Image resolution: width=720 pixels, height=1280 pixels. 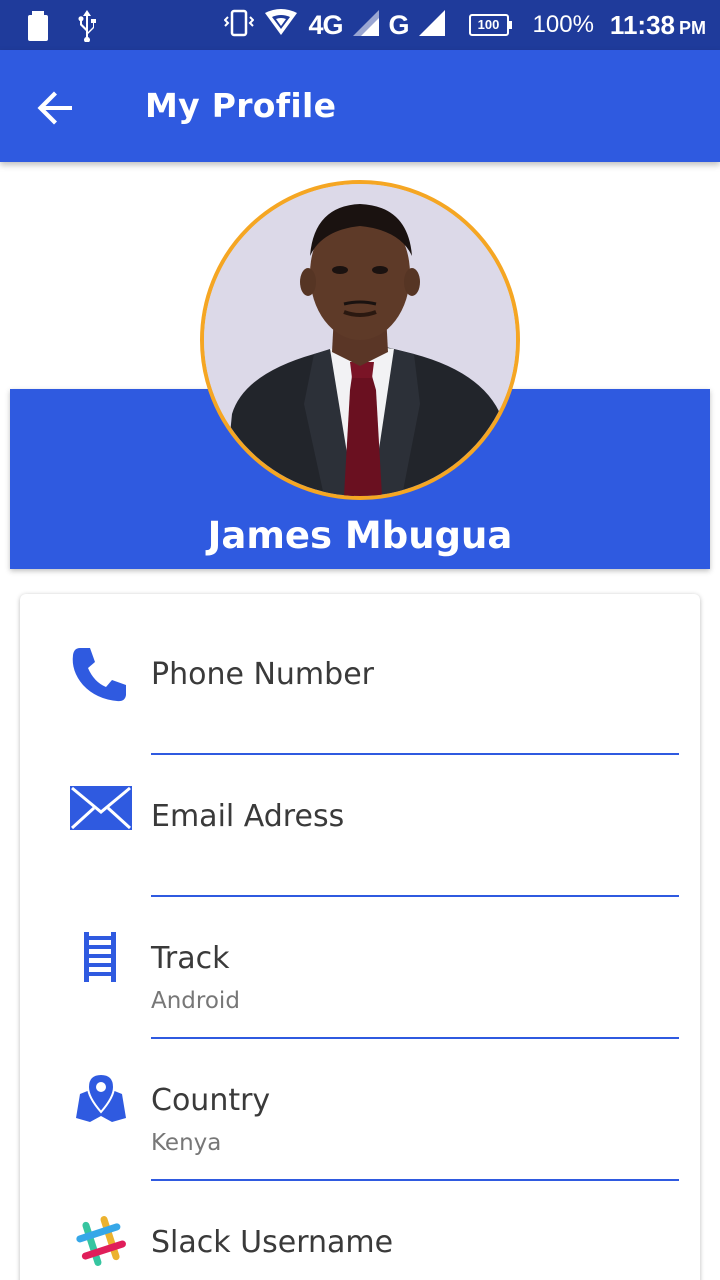 What do you see at coordinates (360, 106) in the screenshot?
I see `app-bar: My Profile` at bounding box center [360, 106].